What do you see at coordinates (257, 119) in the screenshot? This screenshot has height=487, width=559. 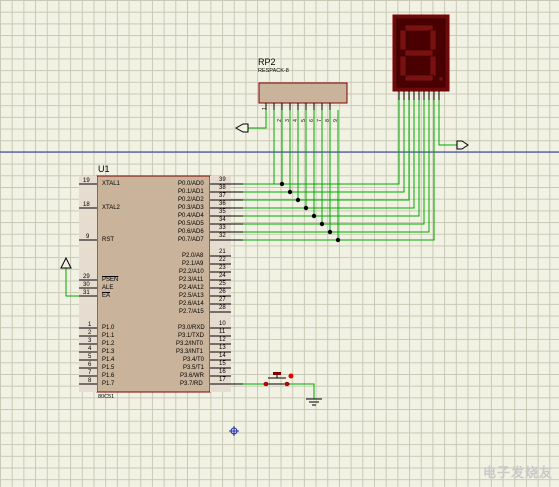 I see `rp2-common-wire` at bounding box center [257, 119].